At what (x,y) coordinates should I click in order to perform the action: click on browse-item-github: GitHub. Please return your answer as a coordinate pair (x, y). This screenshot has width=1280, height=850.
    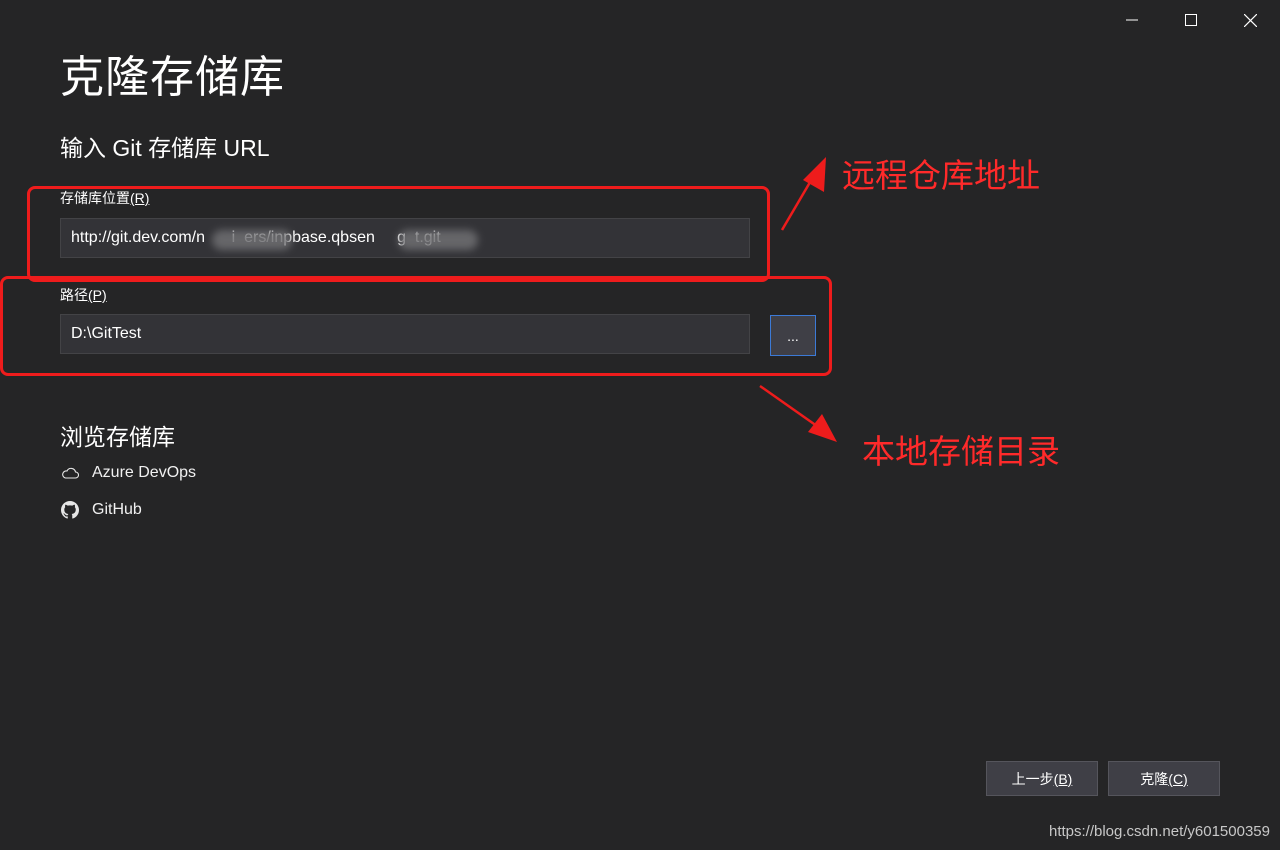
    Looking at the image, I should click on (101, 510).